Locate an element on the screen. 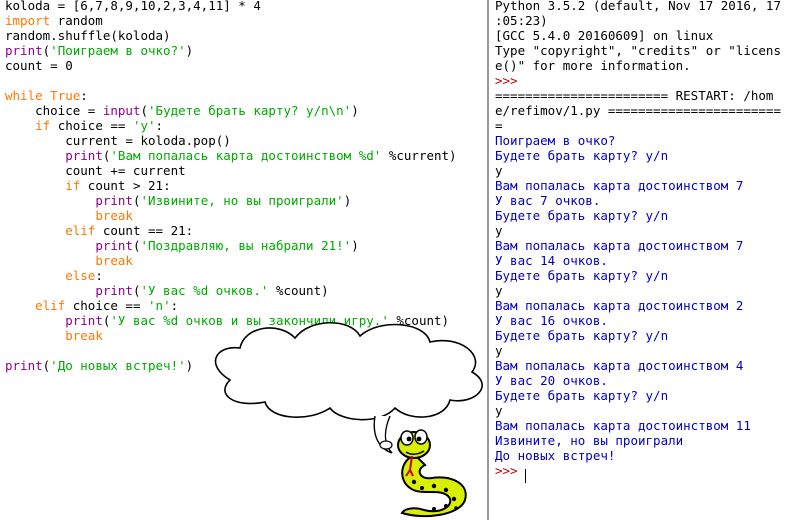 The width and height of the screenshot is (810, 520). code-token: import is located at coordinates (28, 20).